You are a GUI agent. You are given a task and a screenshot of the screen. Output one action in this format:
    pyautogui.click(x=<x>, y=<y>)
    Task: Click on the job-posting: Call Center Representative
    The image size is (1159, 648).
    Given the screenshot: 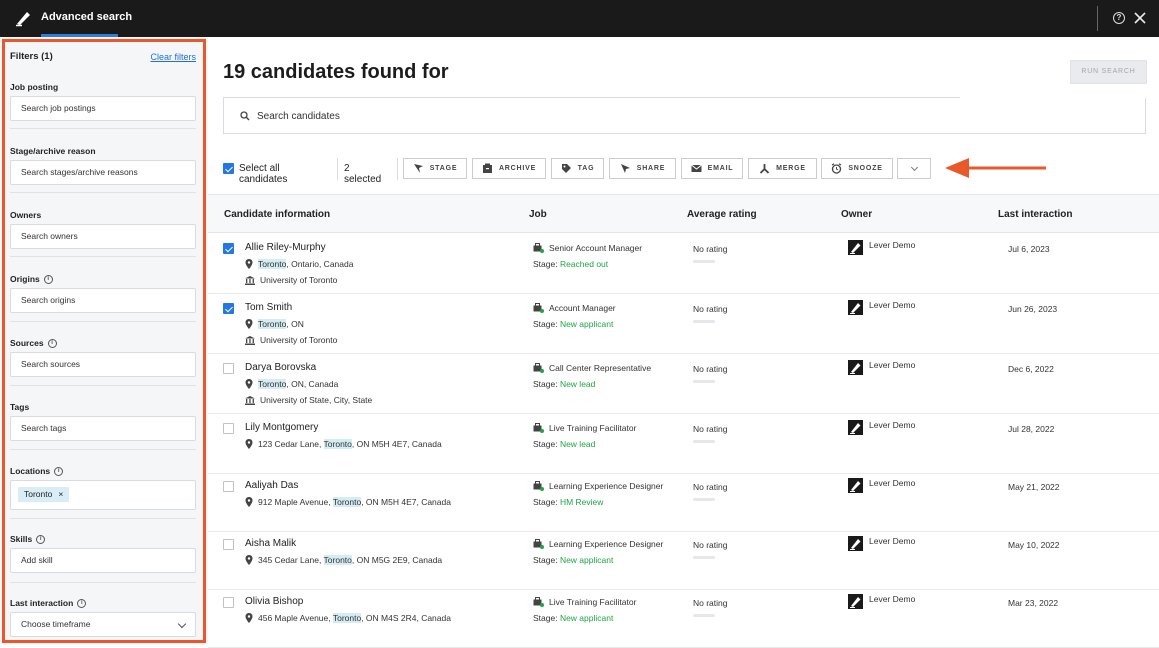 What is the action you would take?
    pyautogui.click(x=592, y=368)
    